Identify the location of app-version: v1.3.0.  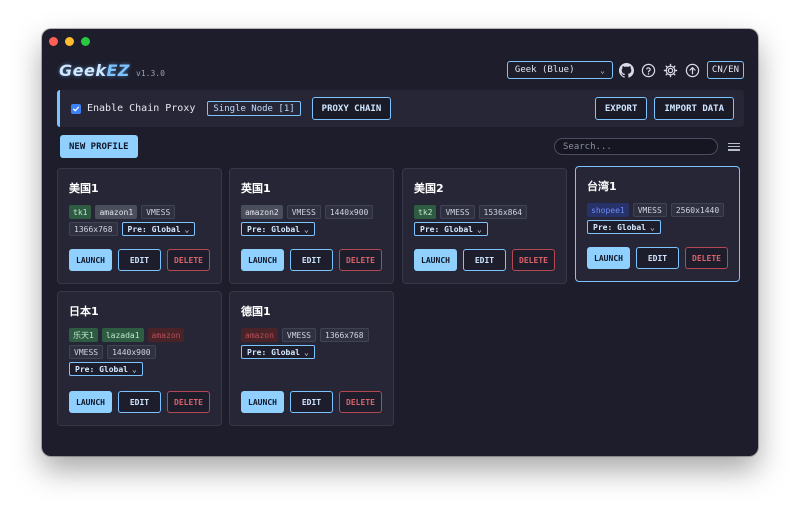
(150, 73).